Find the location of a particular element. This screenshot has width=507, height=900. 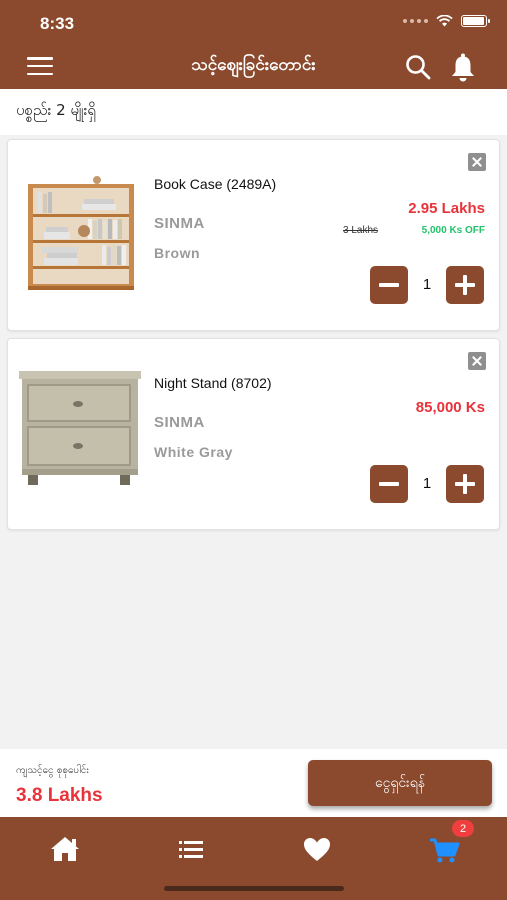

items-count-bar: ပစ္စည်း 2 မျိုးရှိ is located at coordinates (253, 112).